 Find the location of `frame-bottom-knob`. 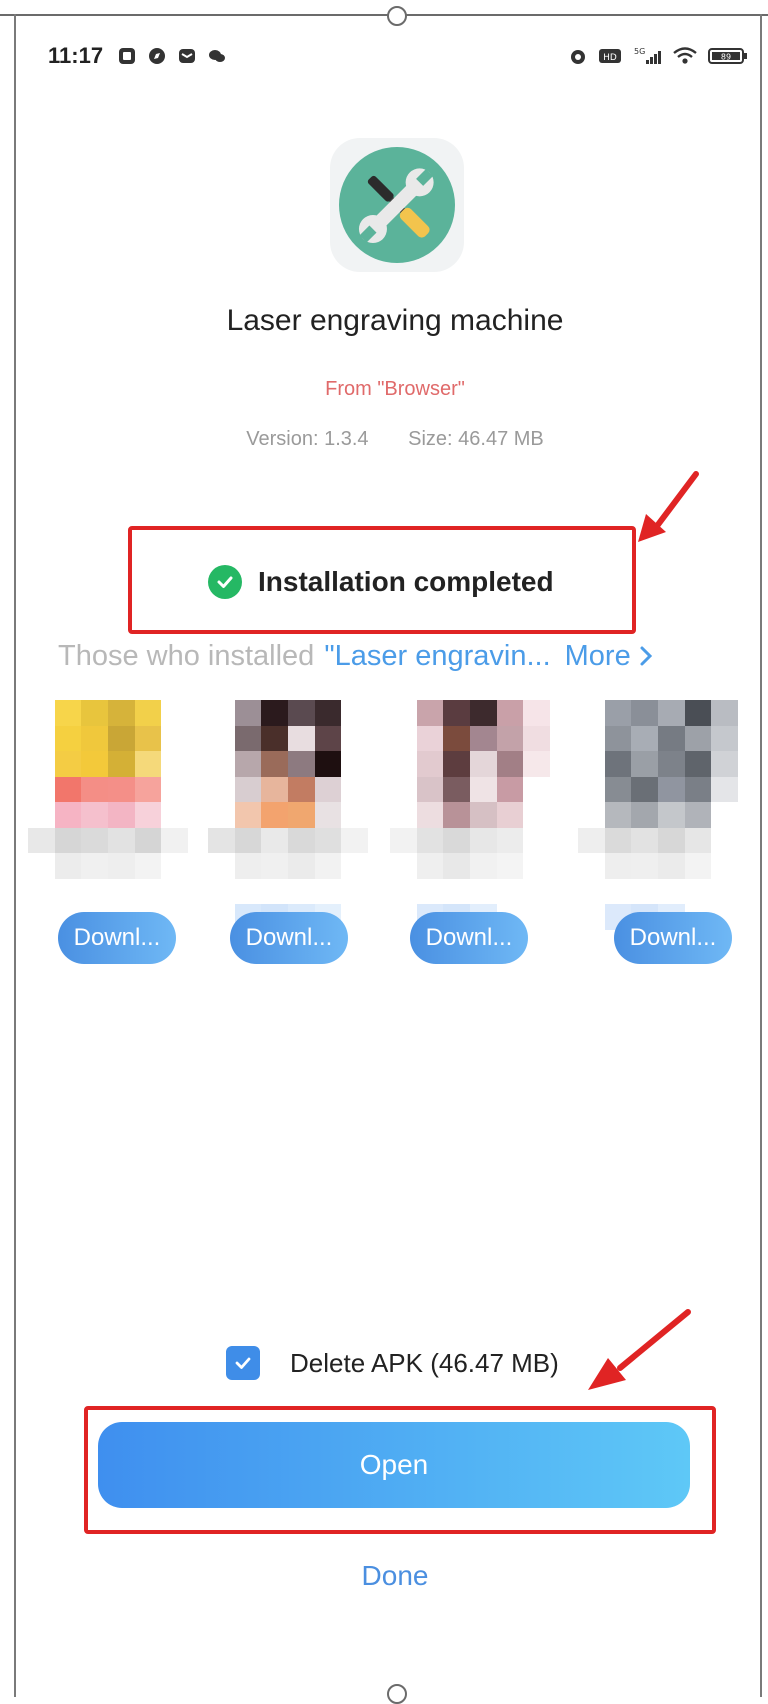

frame-bottom-knob is located at coordinates (397, 1694).